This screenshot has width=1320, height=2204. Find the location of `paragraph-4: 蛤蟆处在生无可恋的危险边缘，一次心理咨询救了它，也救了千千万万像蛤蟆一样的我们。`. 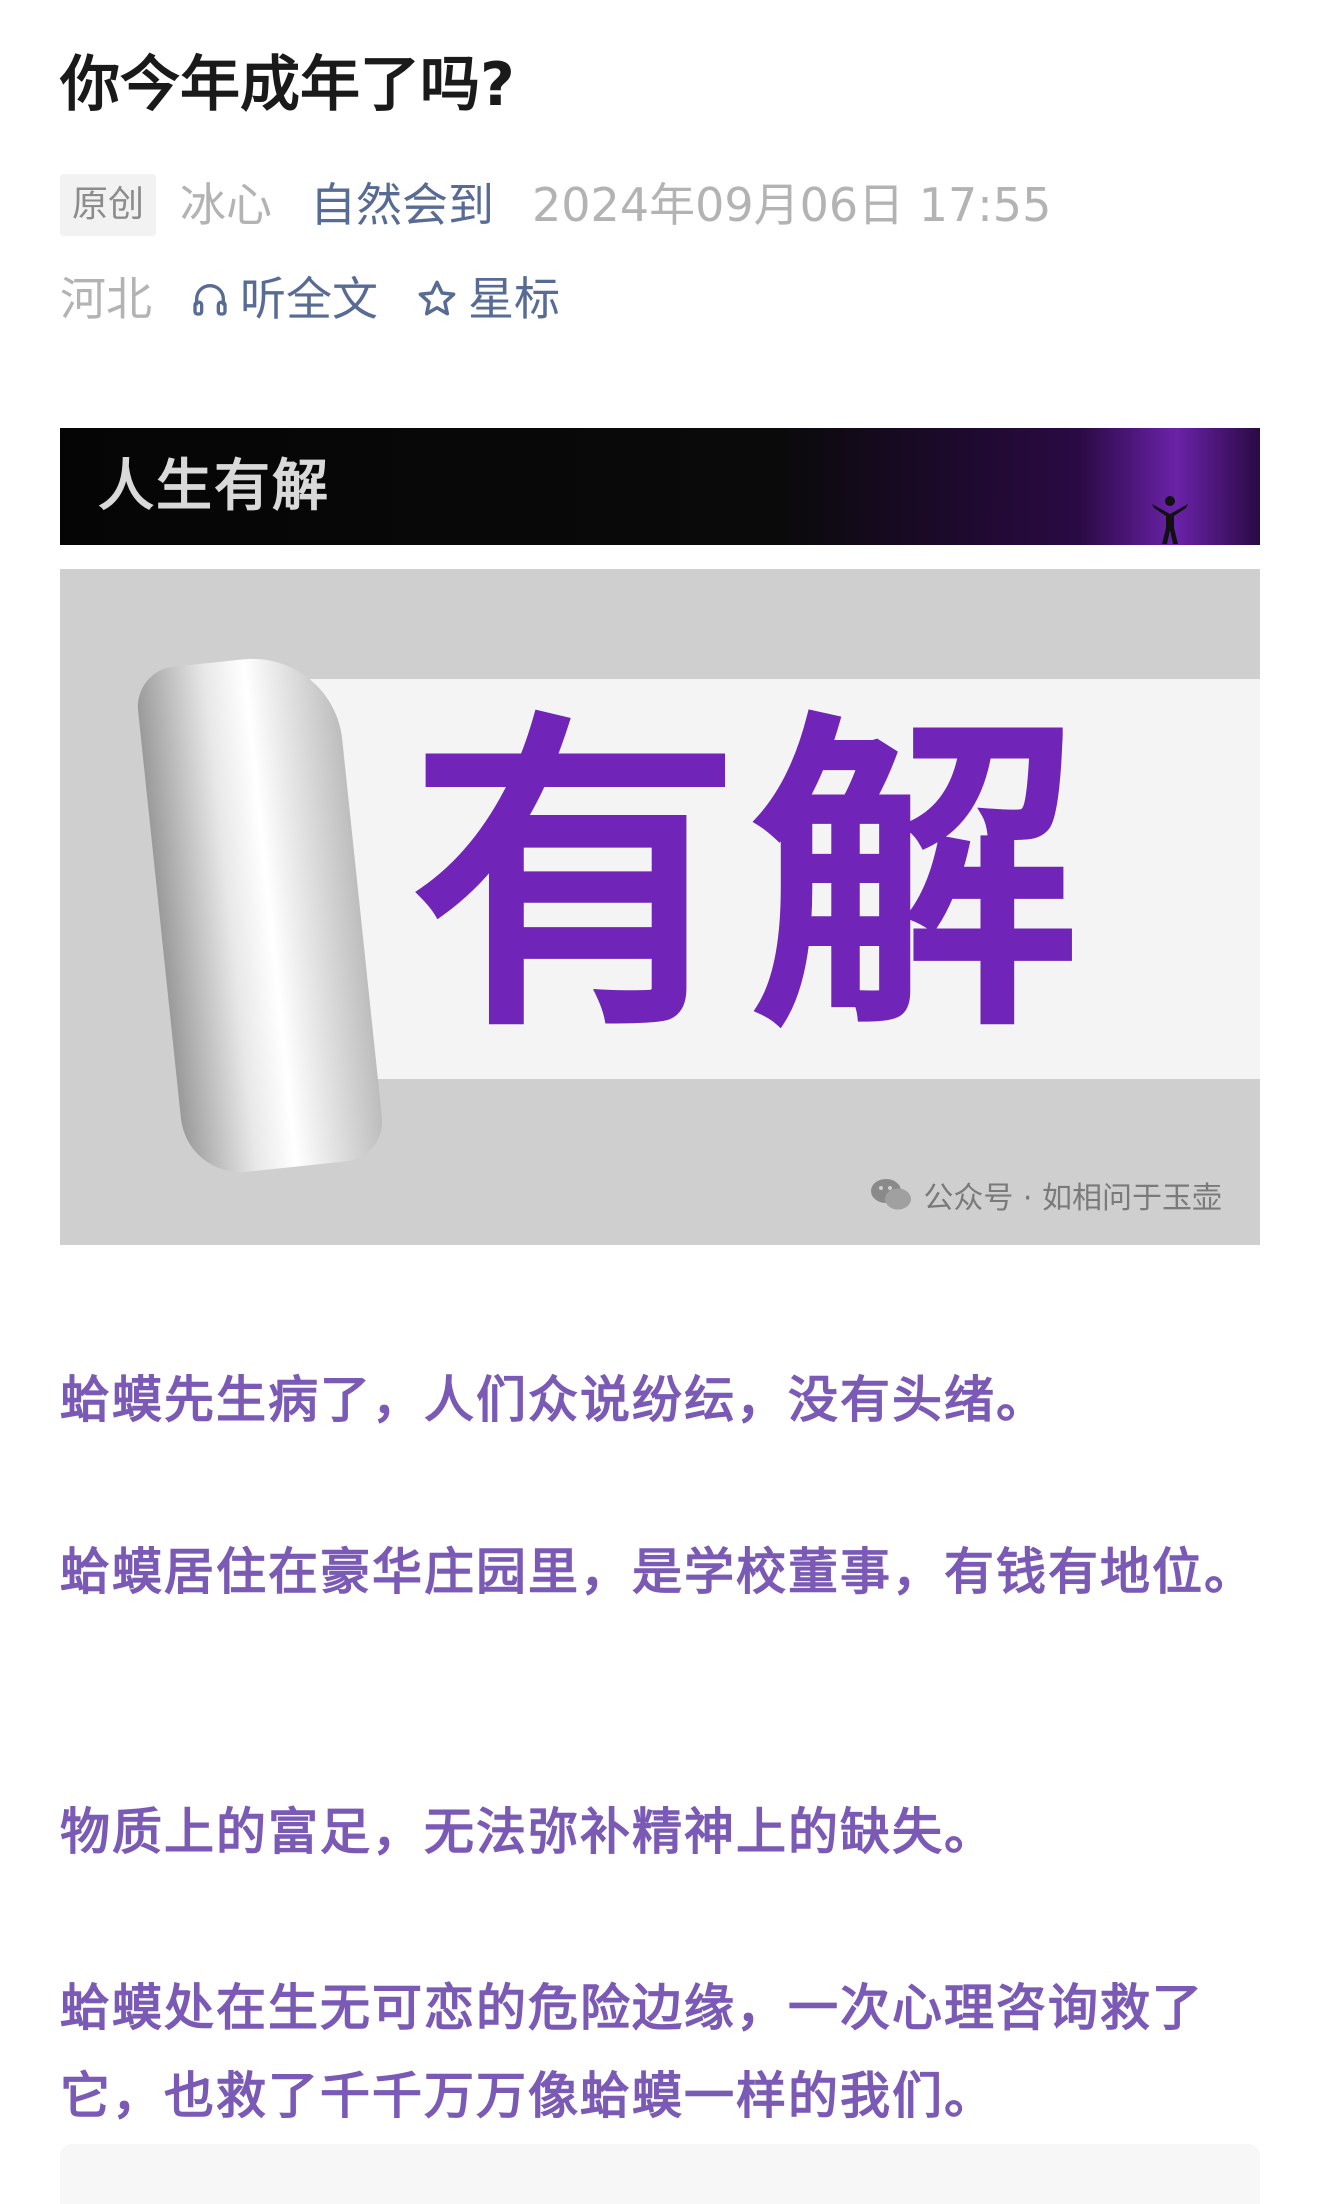

paragraph-4: 蛤蟆处在生无可恋的危险边缘，一次心理咨询救了它，也救了千千万万像蛤蟆一样的我们。 is located at coordinates (632, 2052).